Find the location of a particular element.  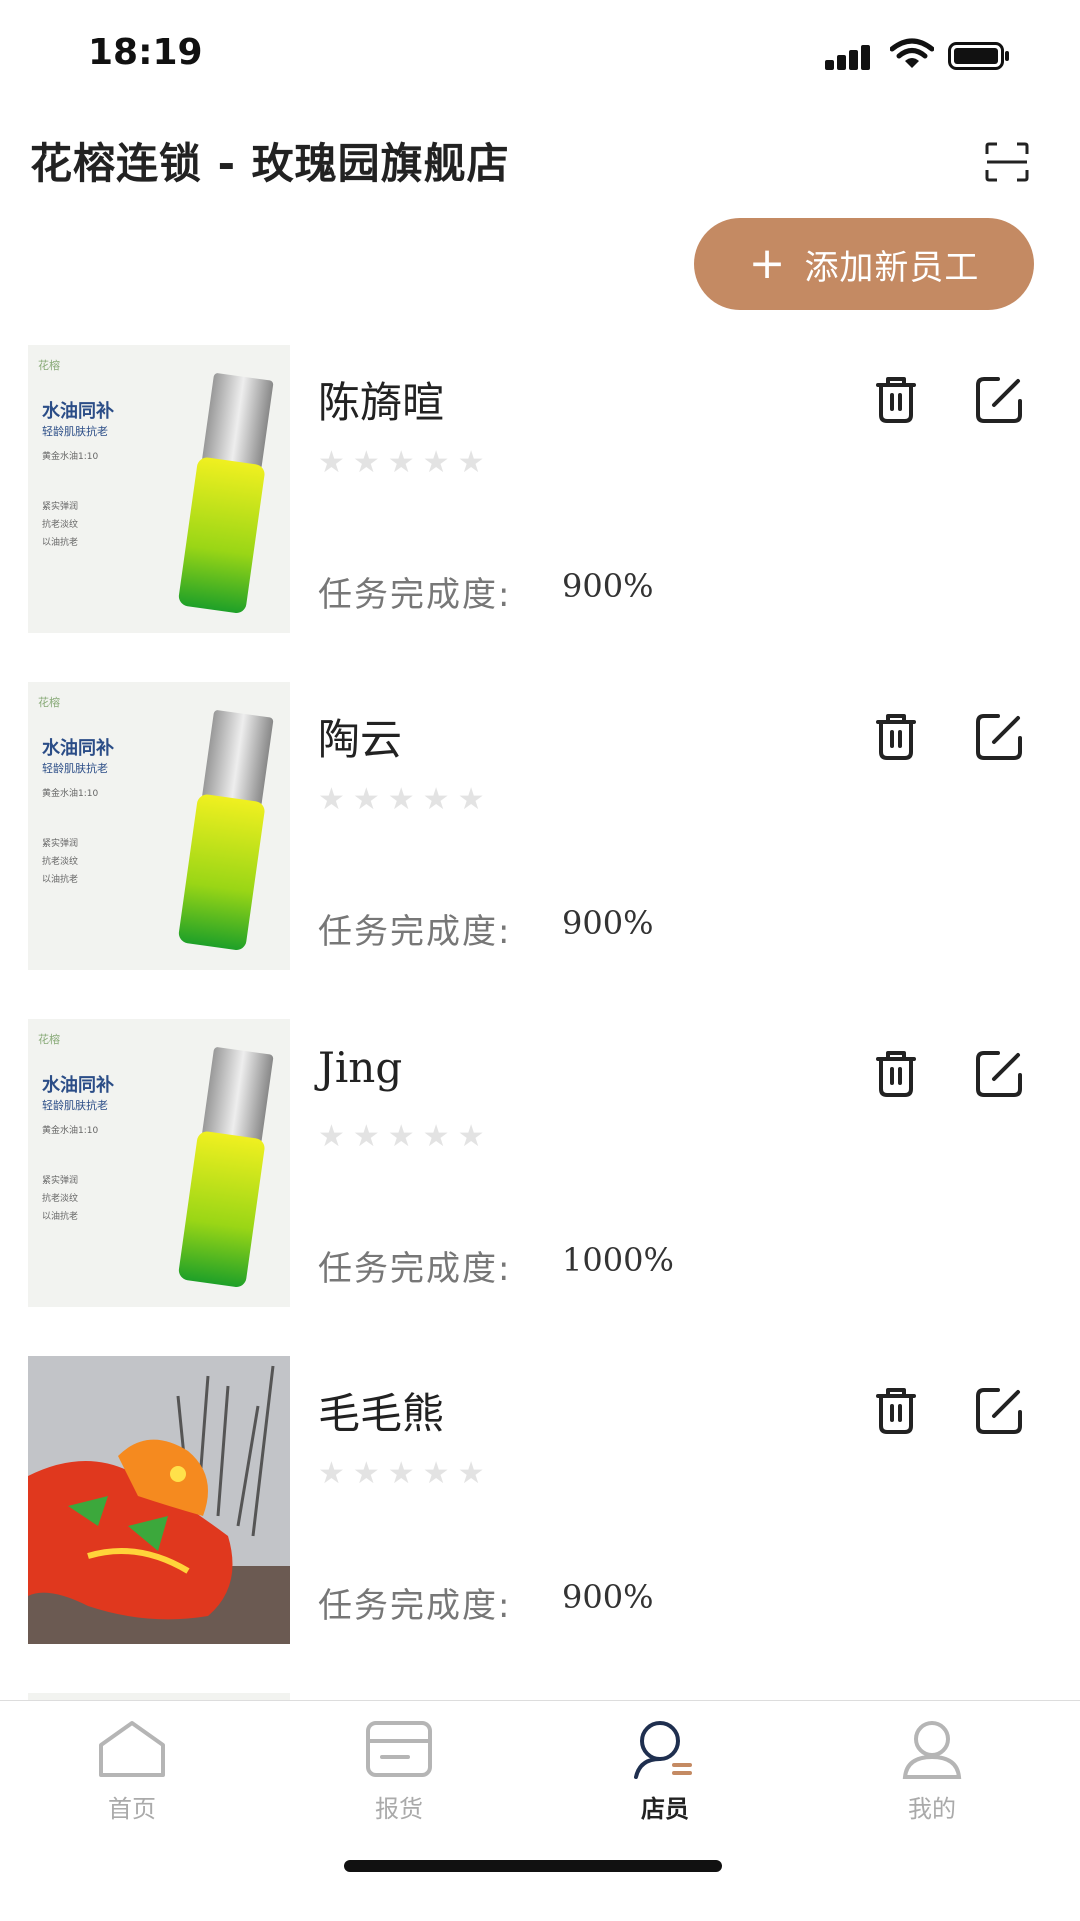

home-indicator is located at coordinates (533, 1866).